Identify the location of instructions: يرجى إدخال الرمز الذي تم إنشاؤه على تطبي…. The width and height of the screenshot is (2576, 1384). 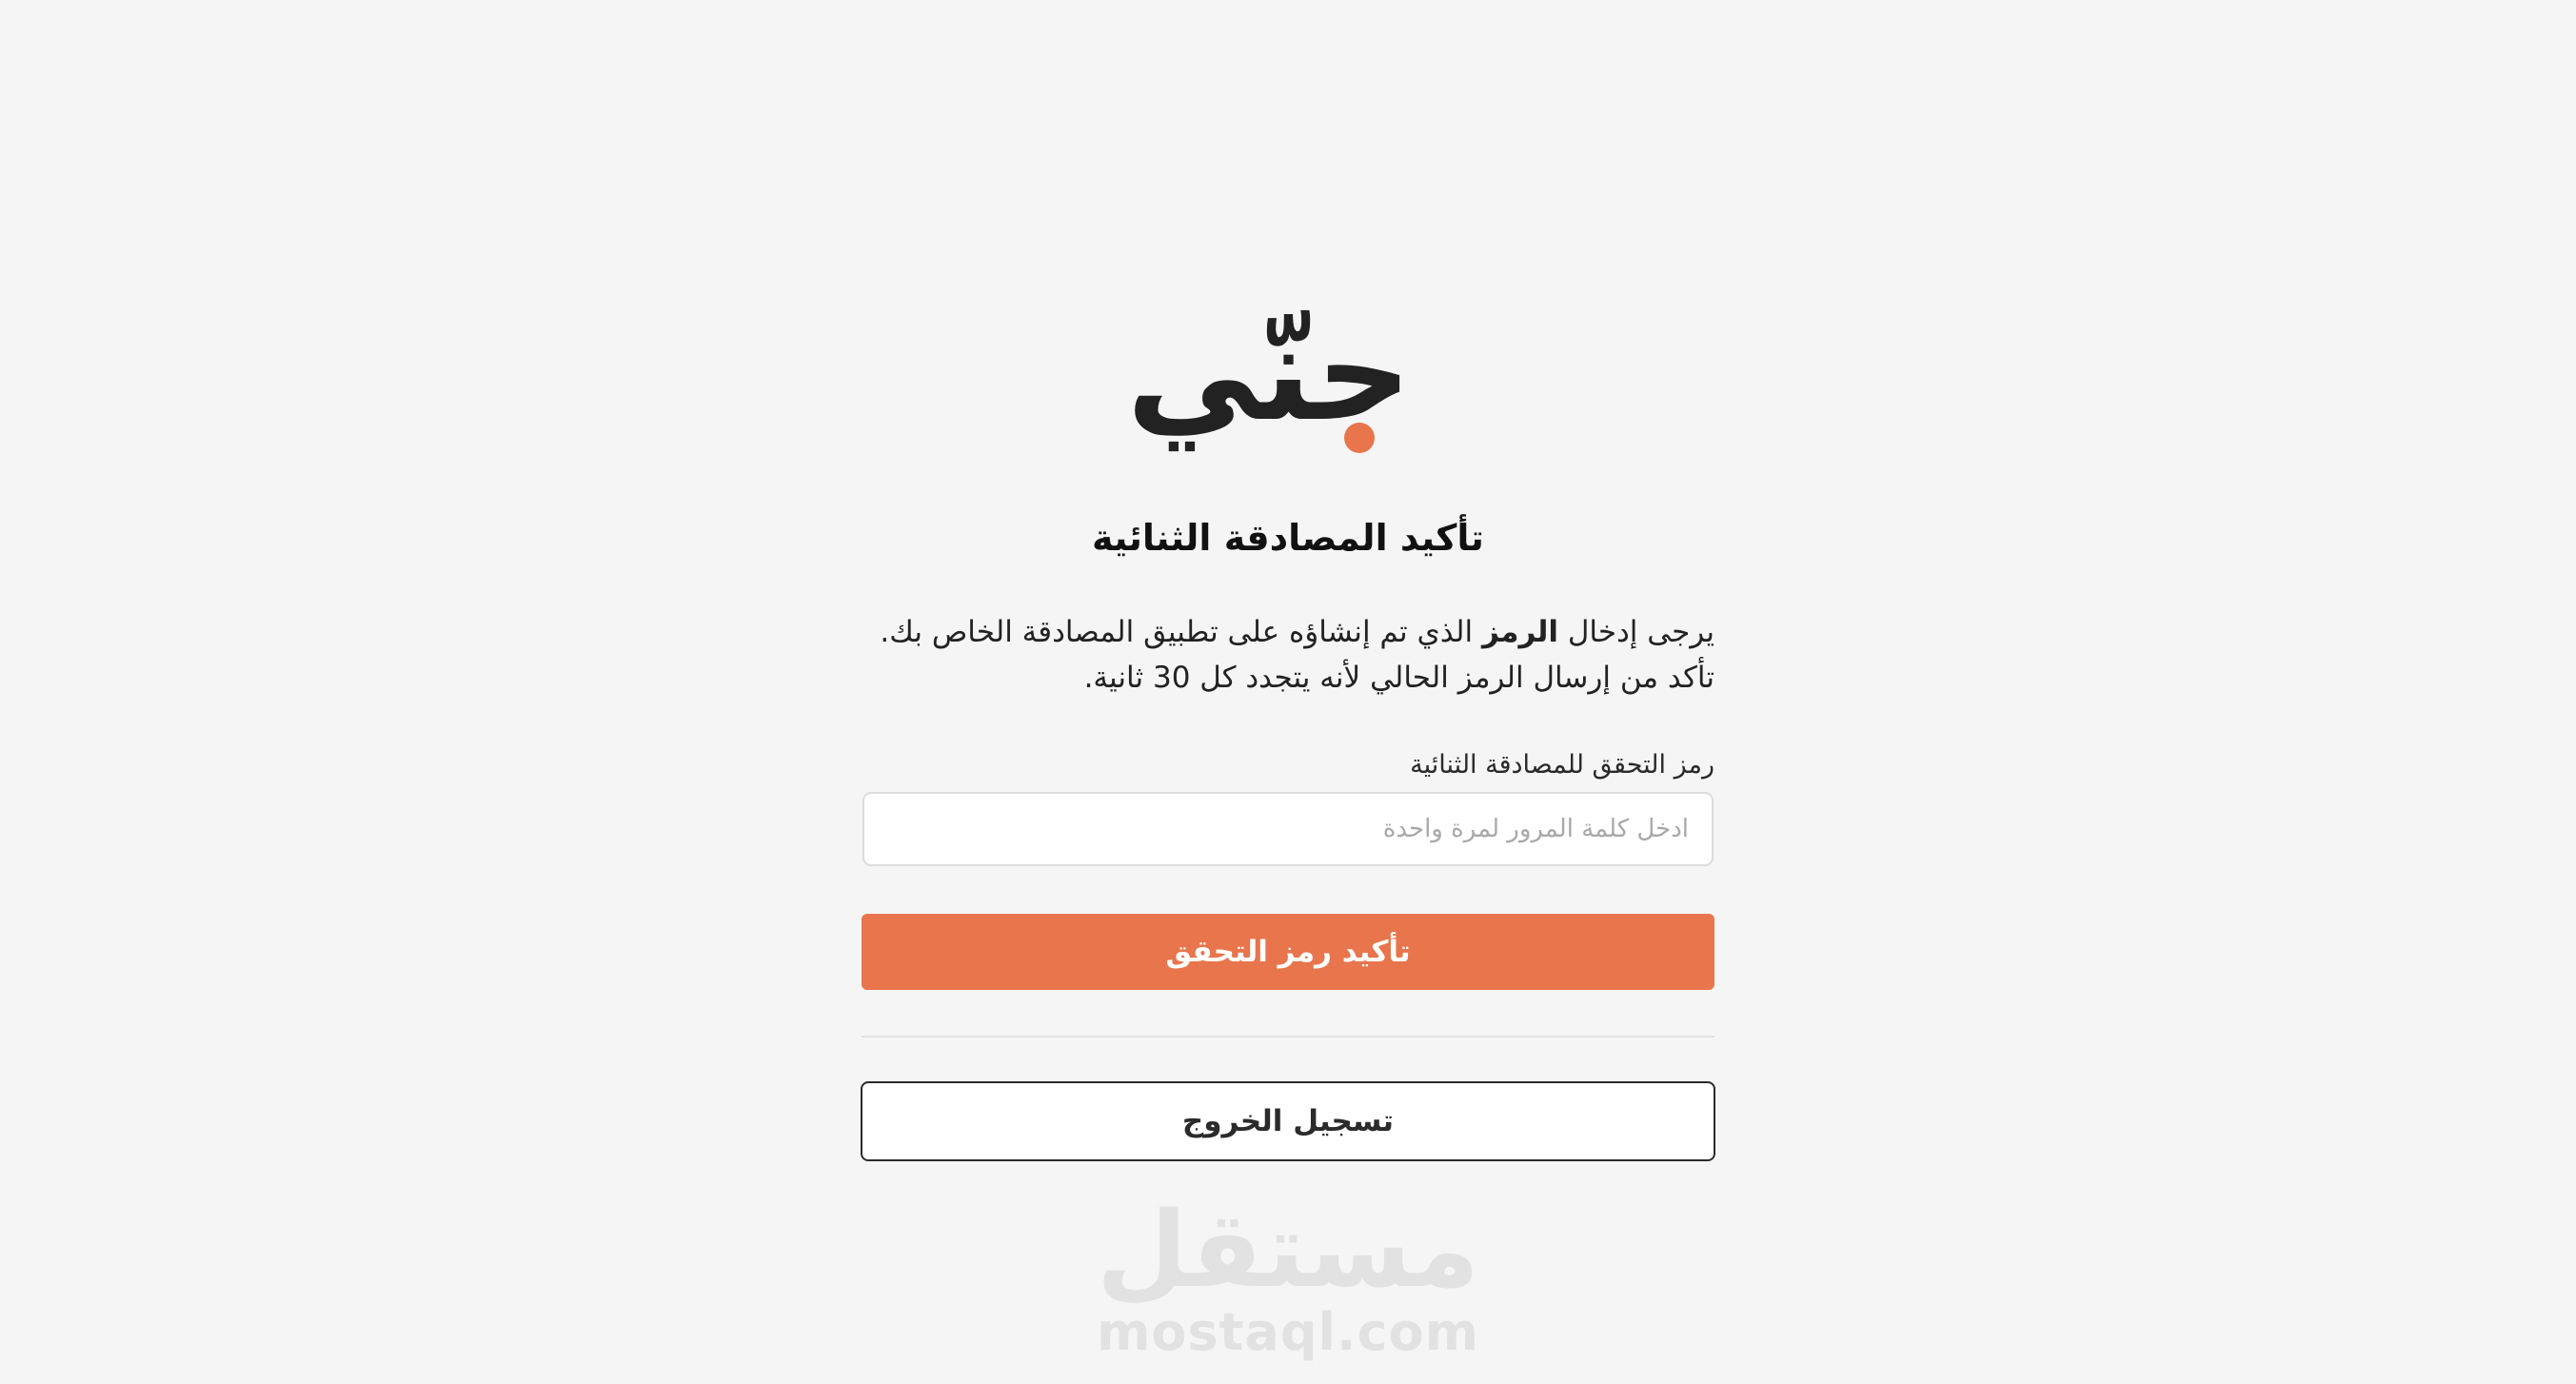
(1288, 655).